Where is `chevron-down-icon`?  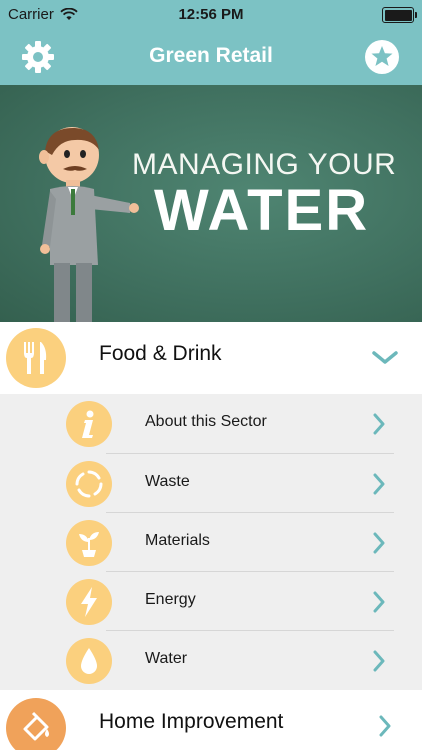 chevron-down-icon is located at coordinates (385, 357).